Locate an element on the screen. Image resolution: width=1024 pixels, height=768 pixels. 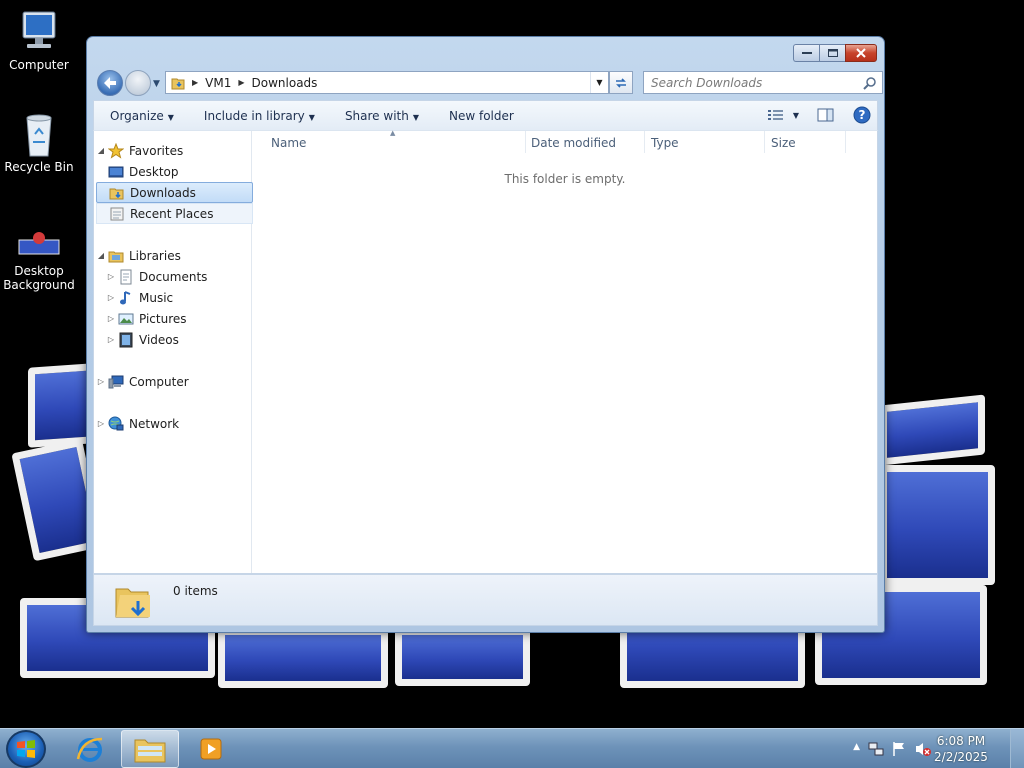
help-button: ? is located at coordinates (862, 115).